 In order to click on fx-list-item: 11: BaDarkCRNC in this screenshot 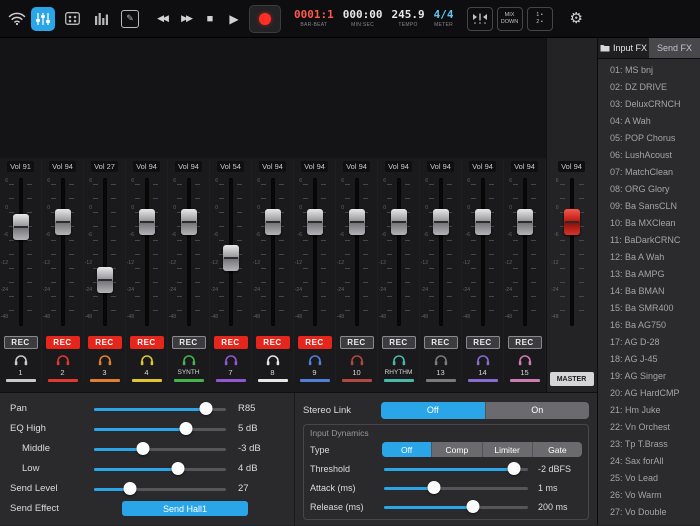, I will do `click(649, 240)`.